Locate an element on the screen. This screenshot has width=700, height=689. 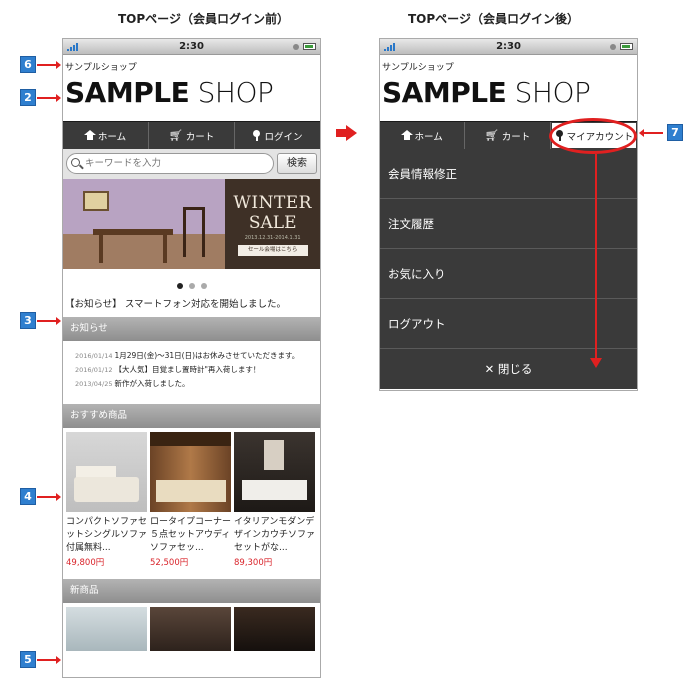
account-menu: 会員情報修正 注文履歴 お気に入り ログアウト ✕ 閉じる is located at coordinates (508, 269).